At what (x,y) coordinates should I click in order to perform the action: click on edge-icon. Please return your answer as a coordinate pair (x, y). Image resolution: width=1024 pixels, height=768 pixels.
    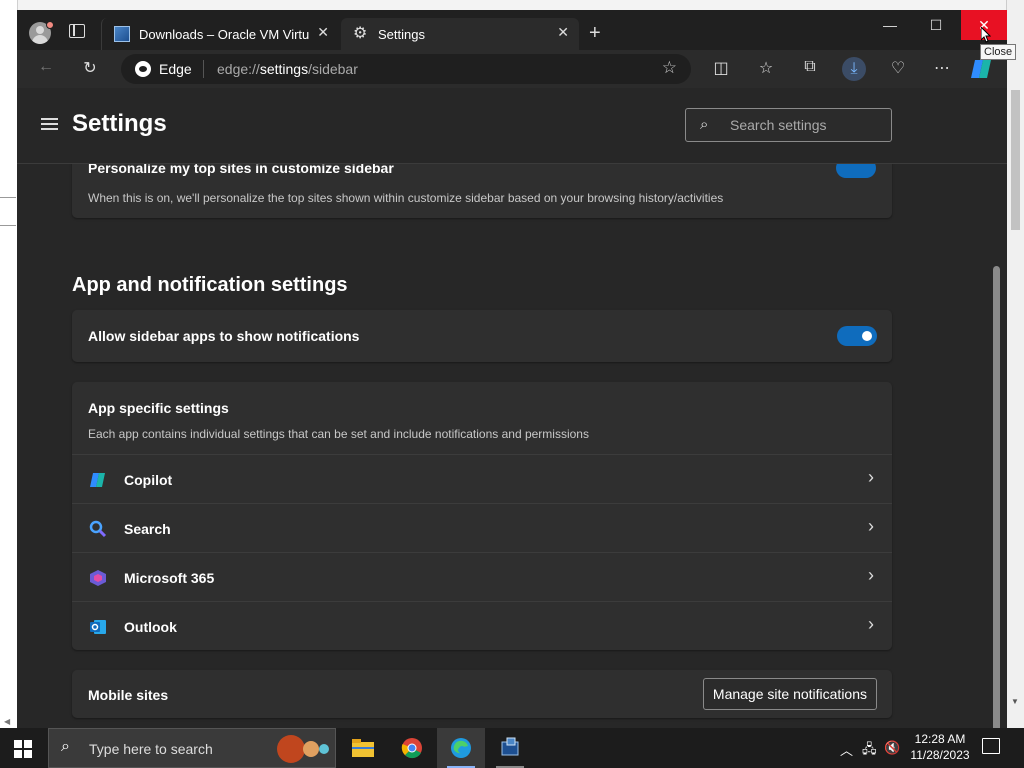
    Looking at the image, I should click on (461, 748).